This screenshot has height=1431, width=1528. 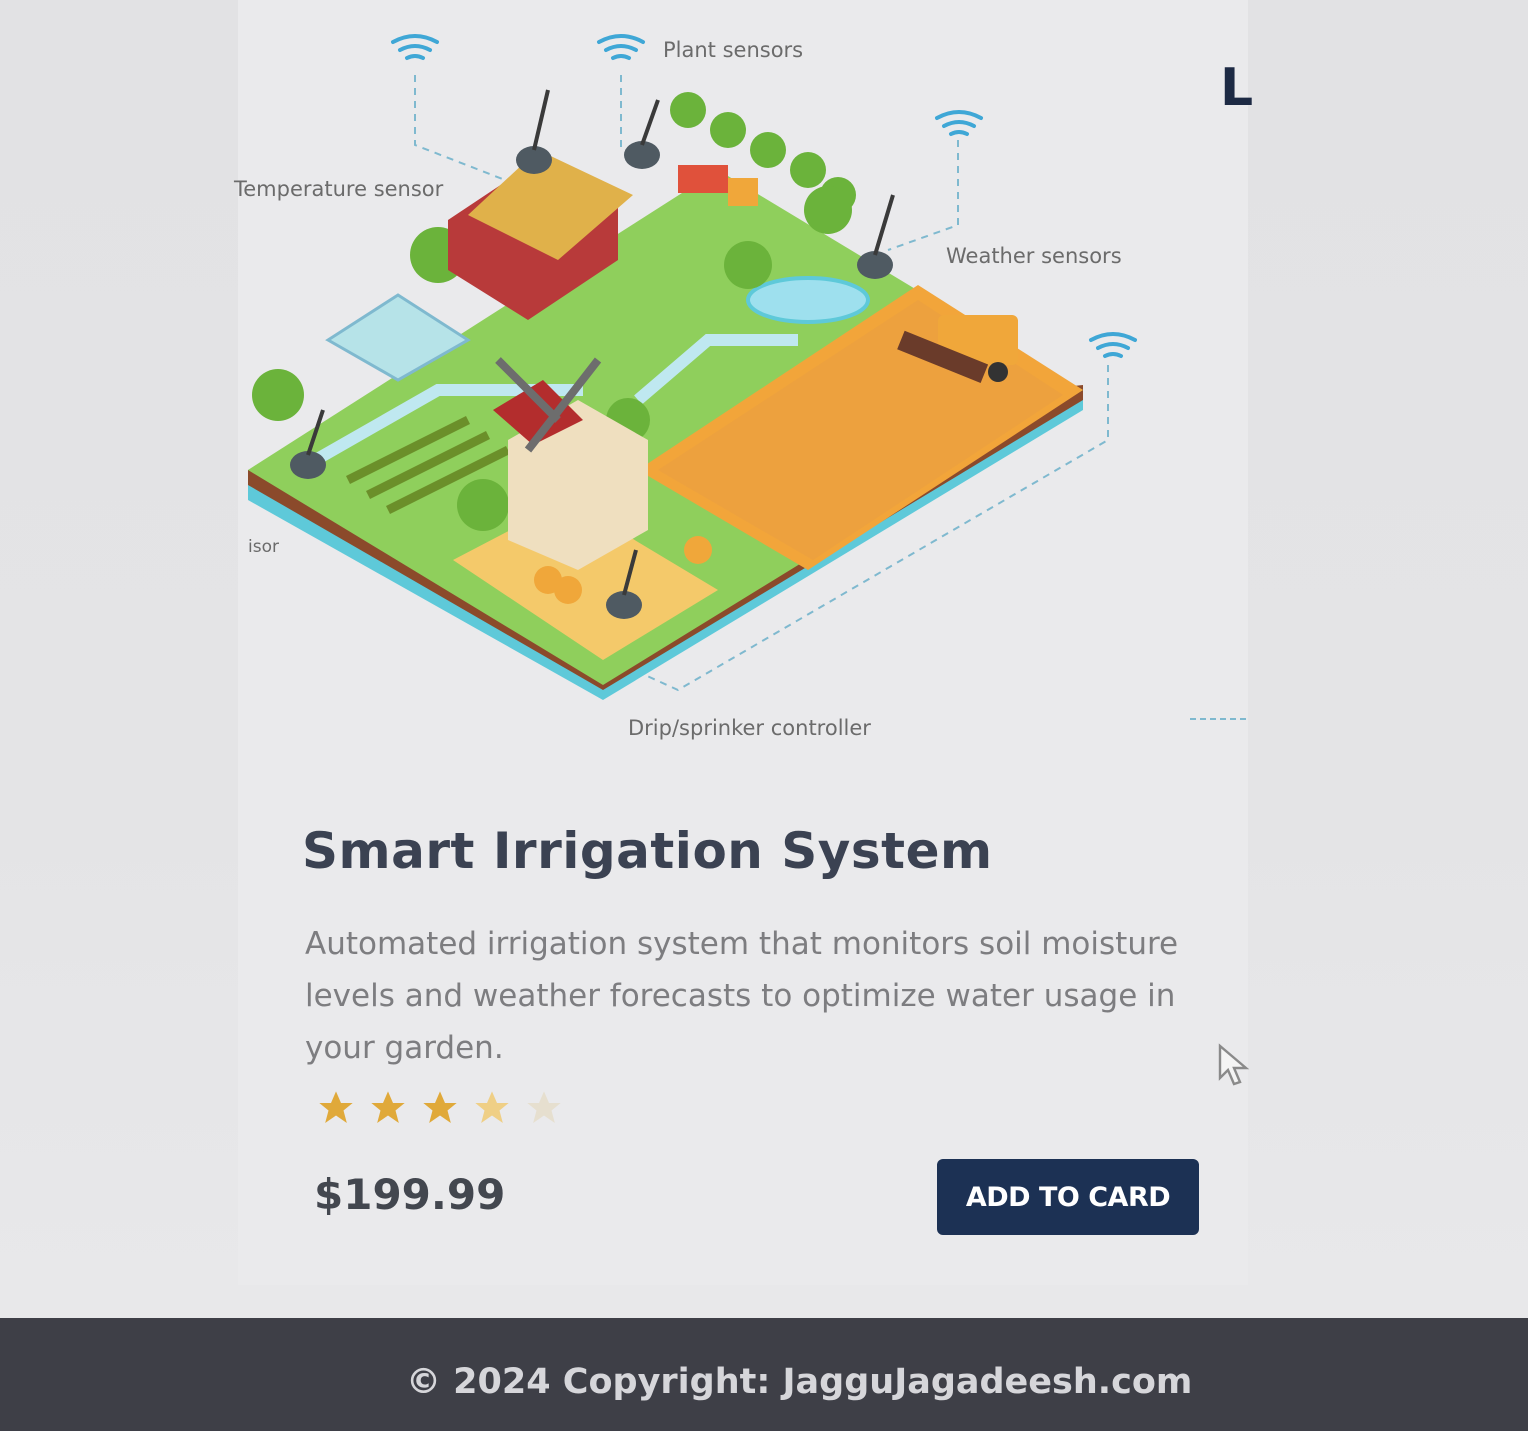 I want to click on temperature-sensor-label: Temperature sensor, so click(x=339, y=189).